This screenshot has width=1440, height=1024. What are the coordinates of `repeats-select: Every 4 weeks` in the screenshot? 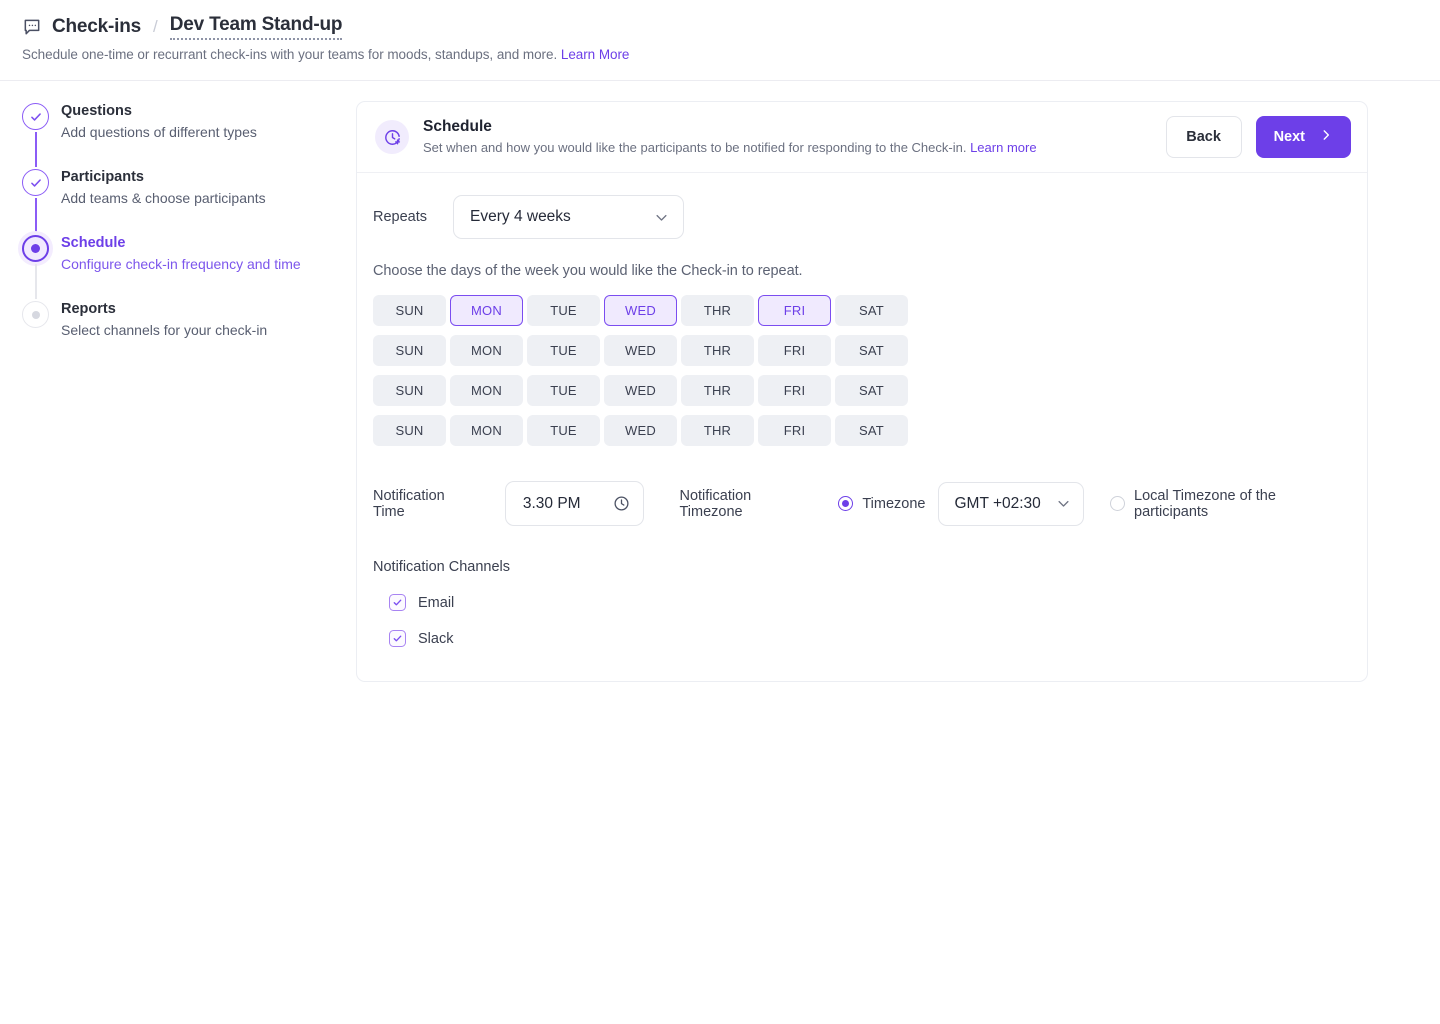 It's located at (569, 217).